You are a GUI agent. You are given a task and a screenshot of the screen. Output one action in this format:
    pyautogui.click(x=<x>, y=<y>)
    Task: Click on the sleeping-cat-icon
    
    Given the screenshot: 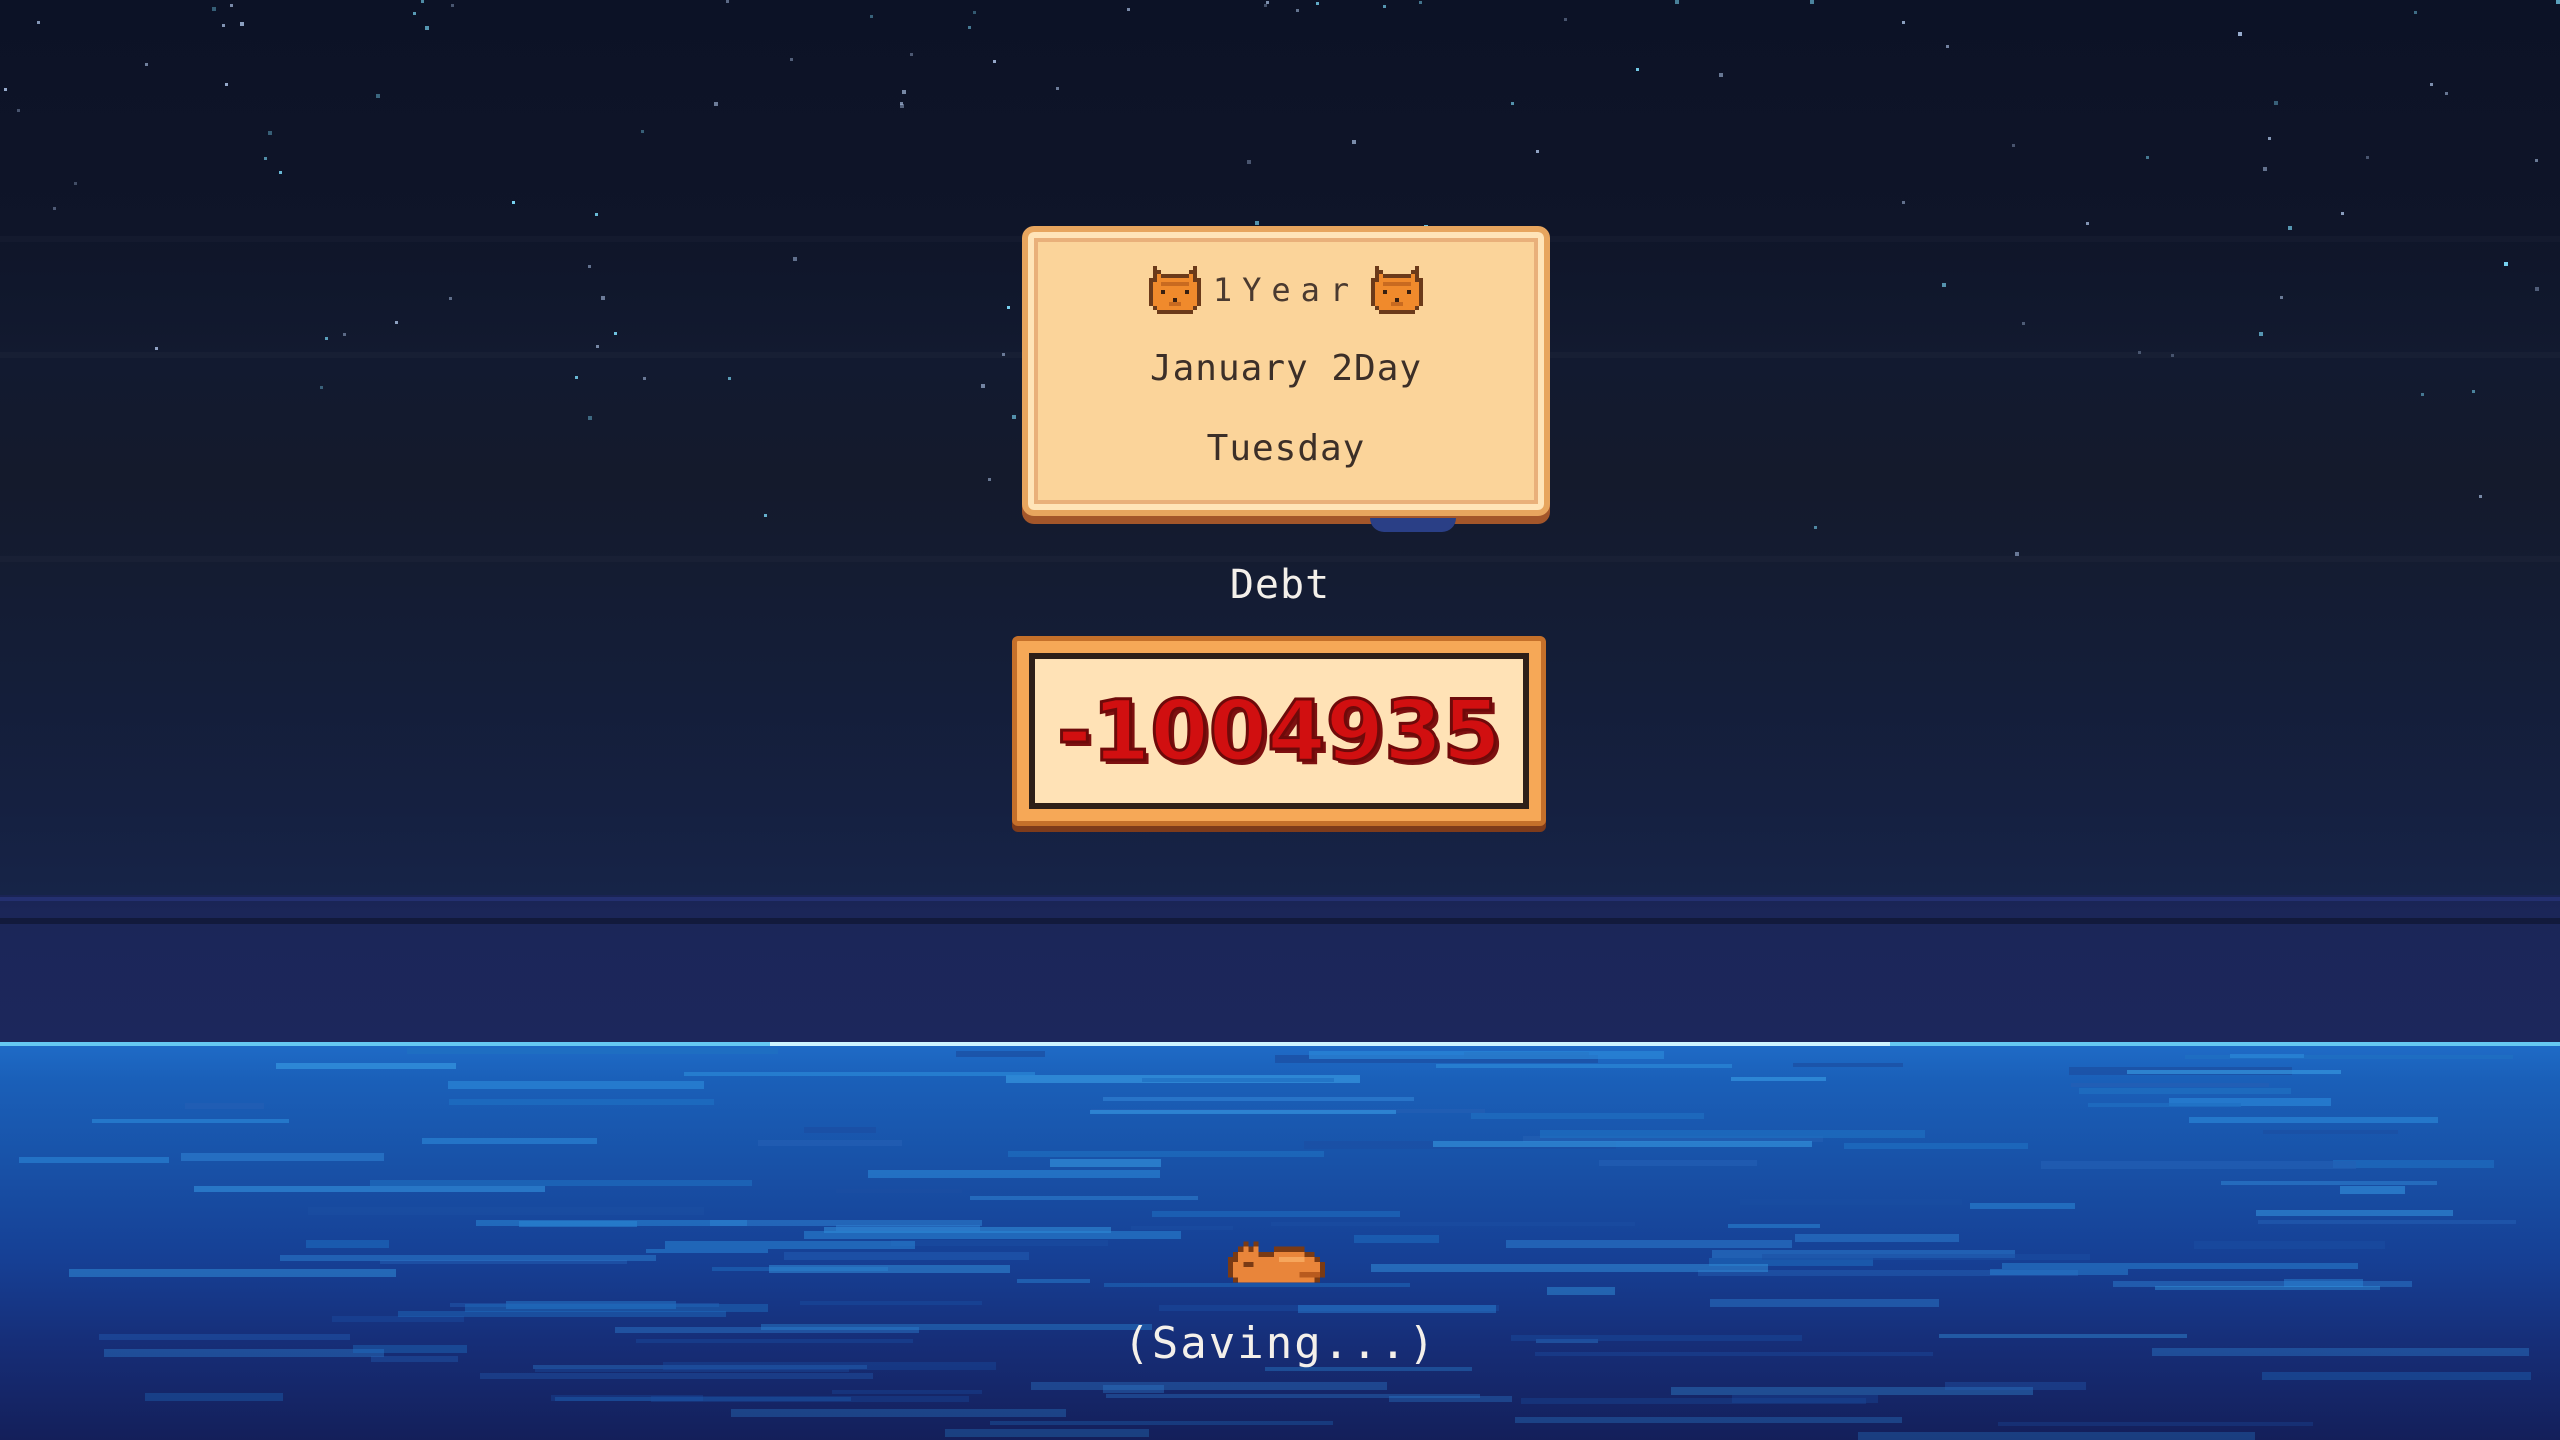 What is the action you would take?
    pyautogui.click(x=1276, y=1262)
    